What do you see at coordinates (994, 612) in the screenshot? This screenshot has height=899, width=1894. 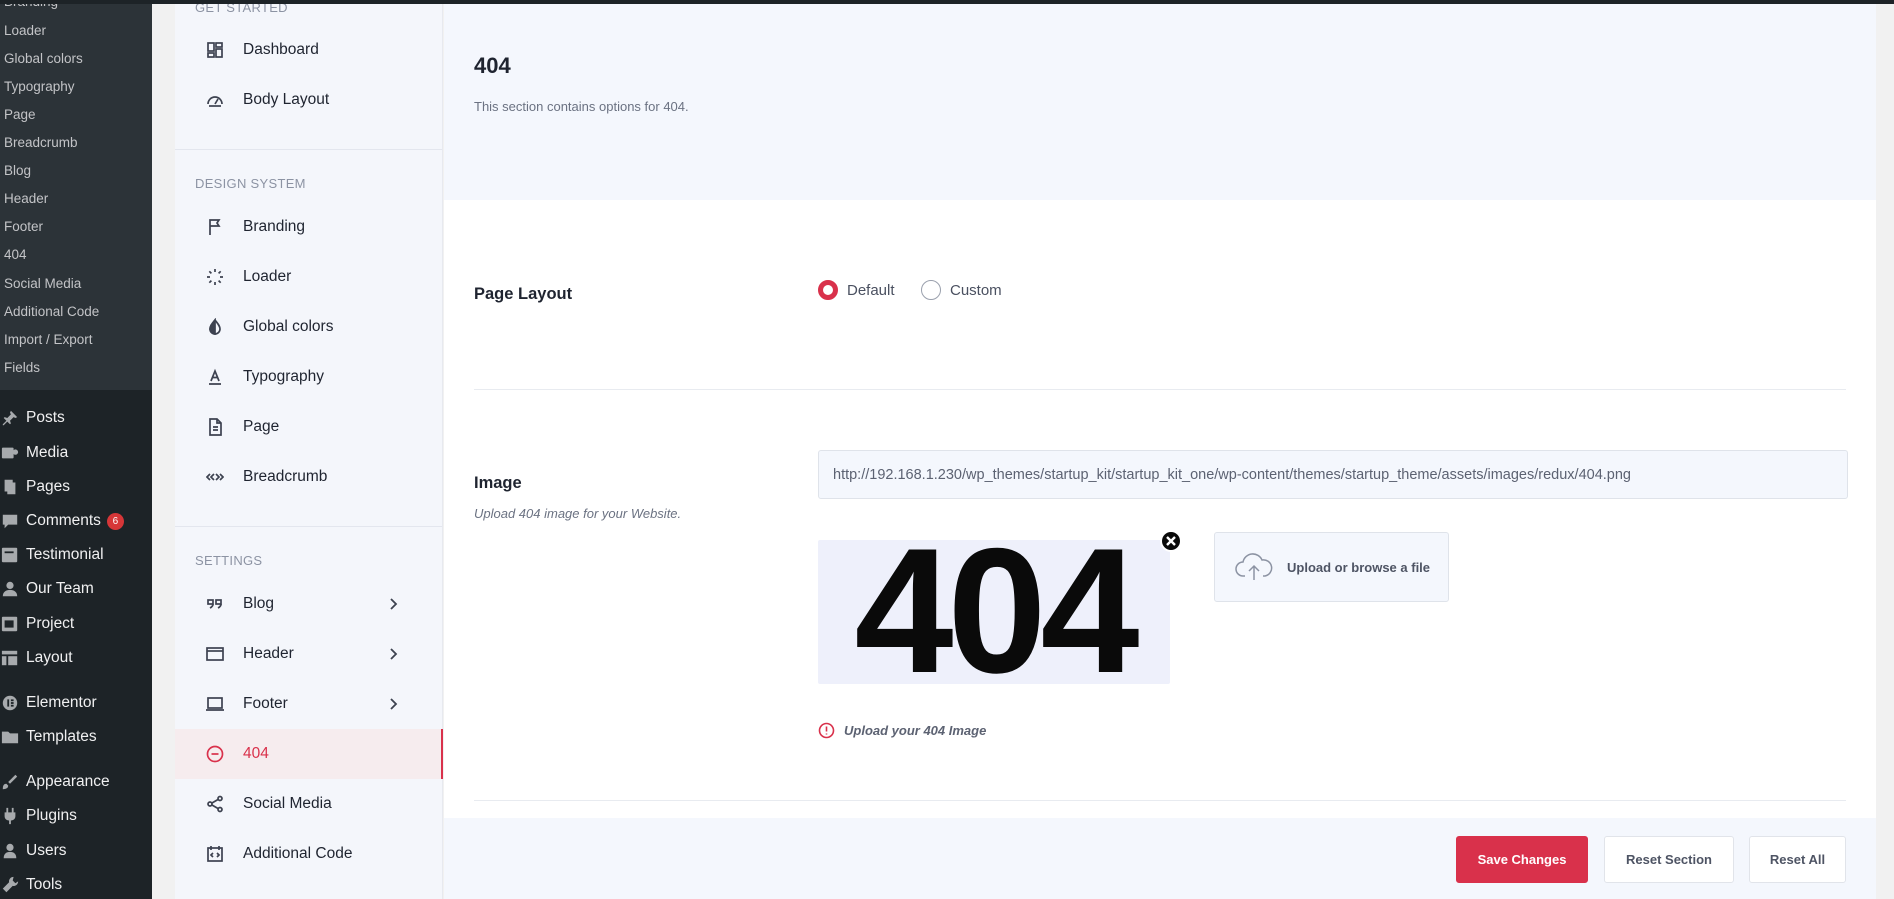 I see `image-preview: 404` at bounding box center [994, 612].